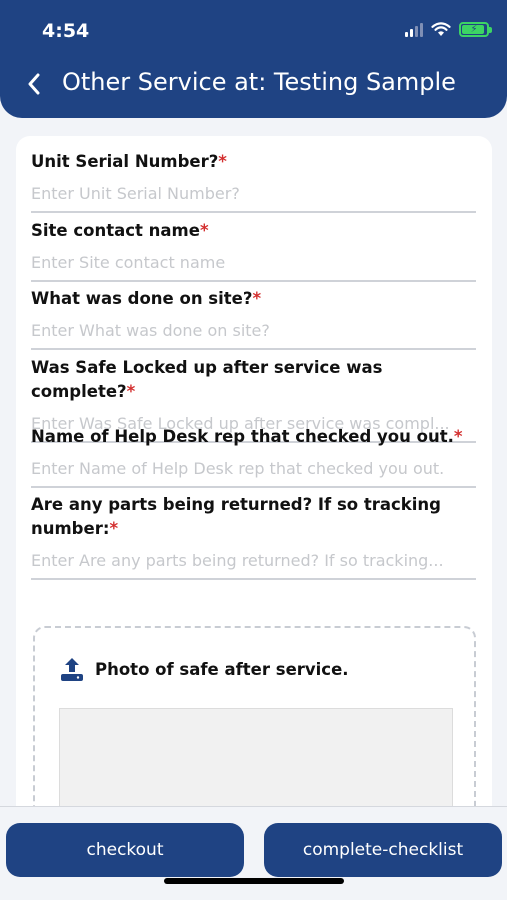  I want to click on field-unit-serial: Unit Serial Number?*, so click(253, 181).